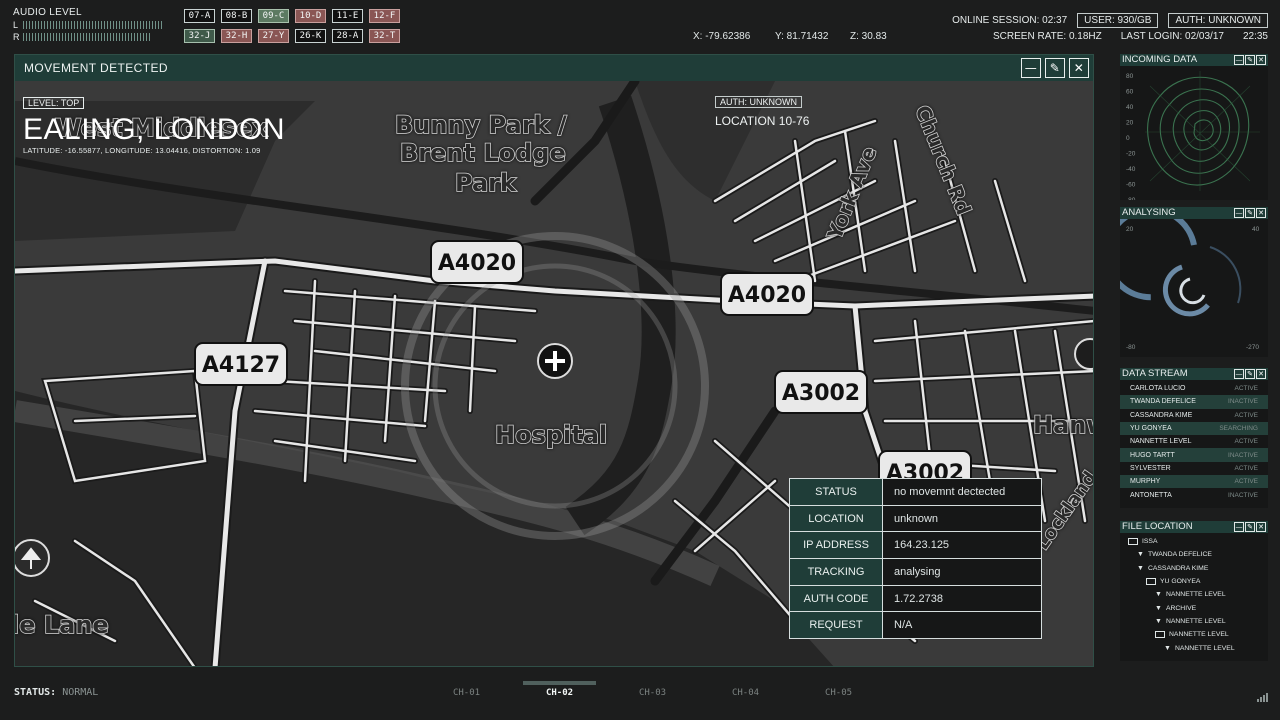 The height and width of the screenshot is (720, 1280). What do you see at coordinates (1131, 154) in the screenshot?
I see `incoming-axis-tick: -20` at bounding box center [1131, 154].